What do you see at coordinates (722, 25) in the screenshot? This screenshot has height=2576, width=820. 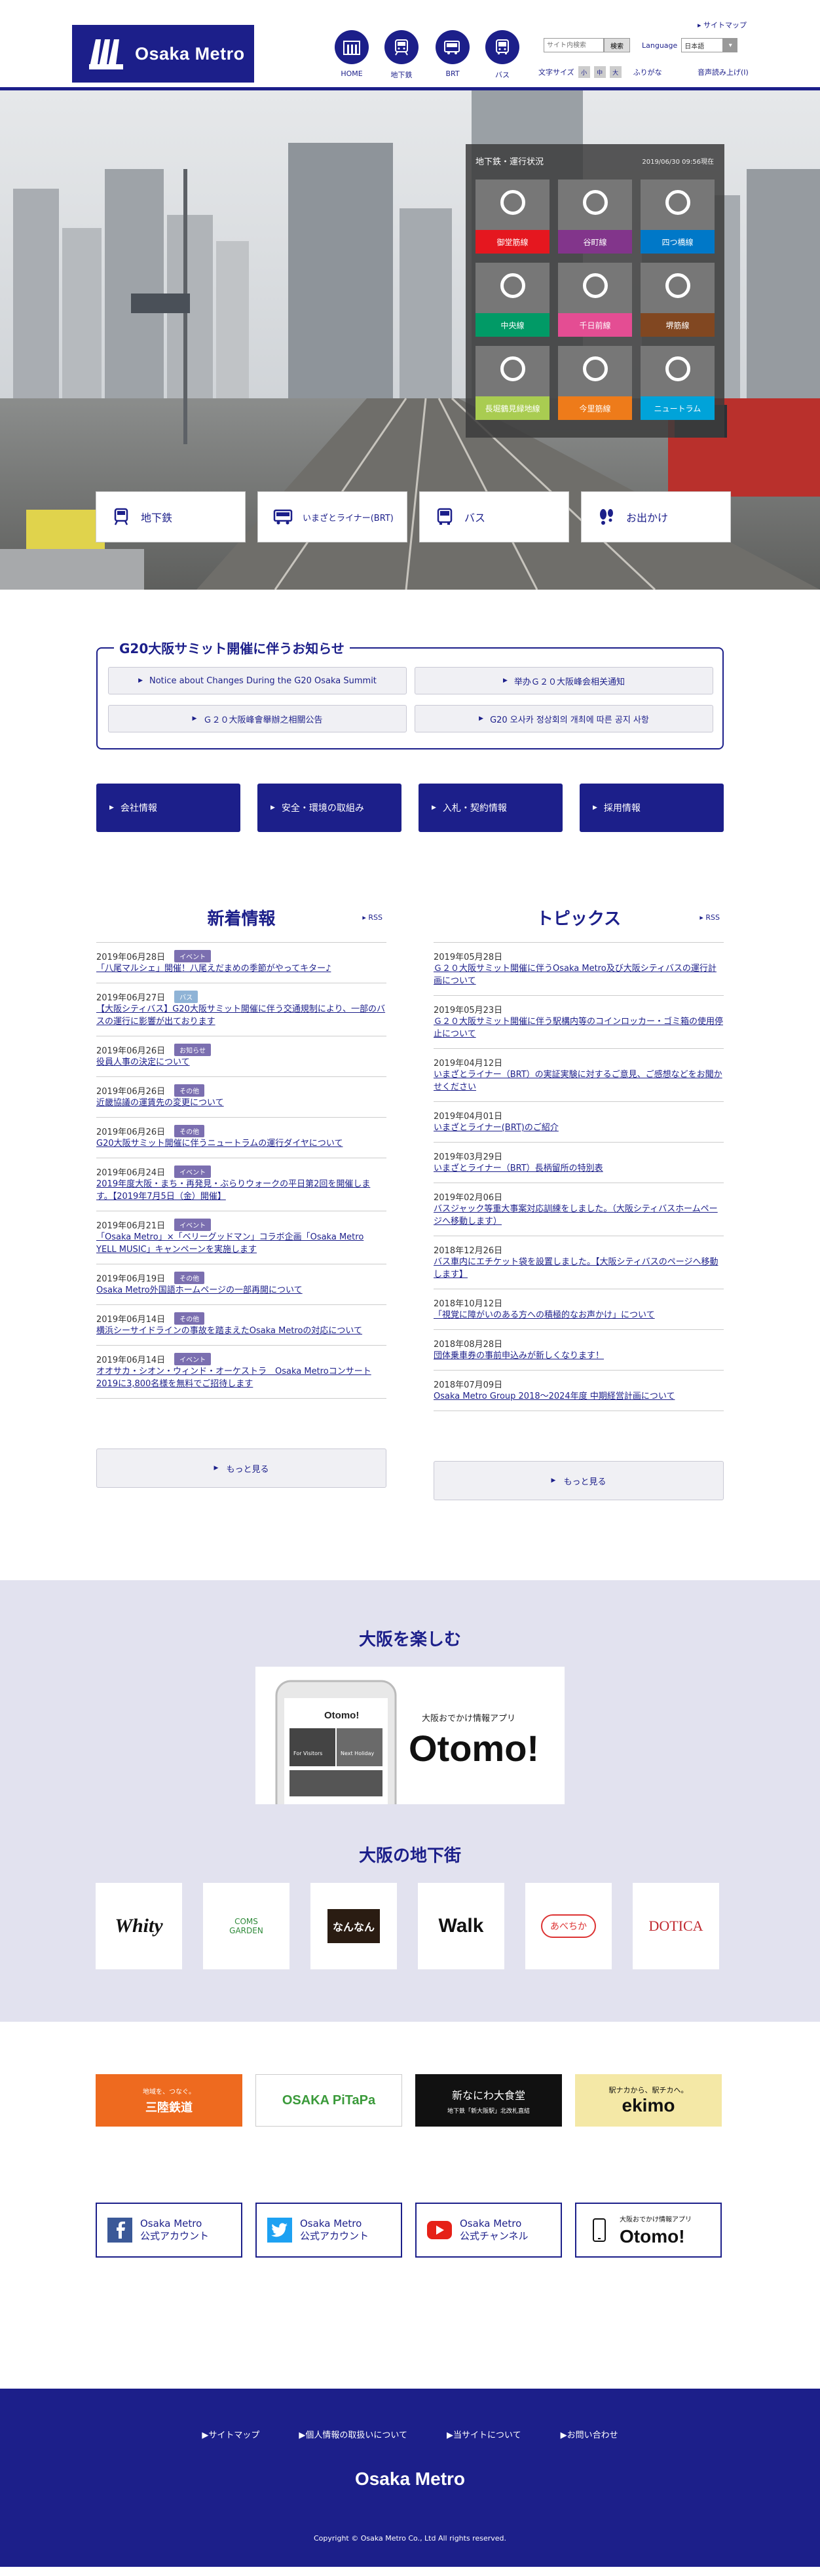 I see `sitemap-link: ▸ サイトマップ` at bounding box center [722, 25].